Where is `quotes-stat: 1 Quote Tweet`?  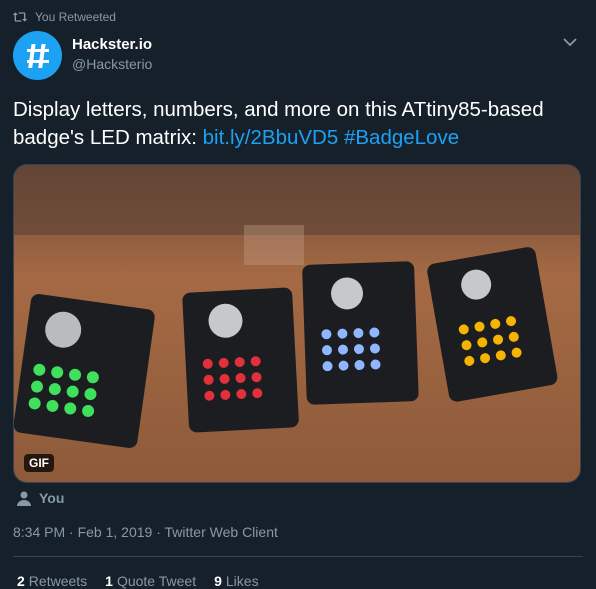 quotes-stat: 1 Quote Tweet is located at coordinates (150, 581).